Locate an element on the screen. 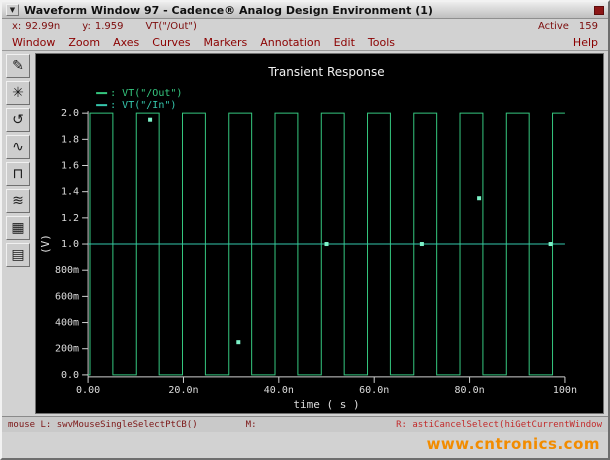 The width and height of the screenshot is (610, 460). svg-text: 60.0n is located at coordinates (374, 390).